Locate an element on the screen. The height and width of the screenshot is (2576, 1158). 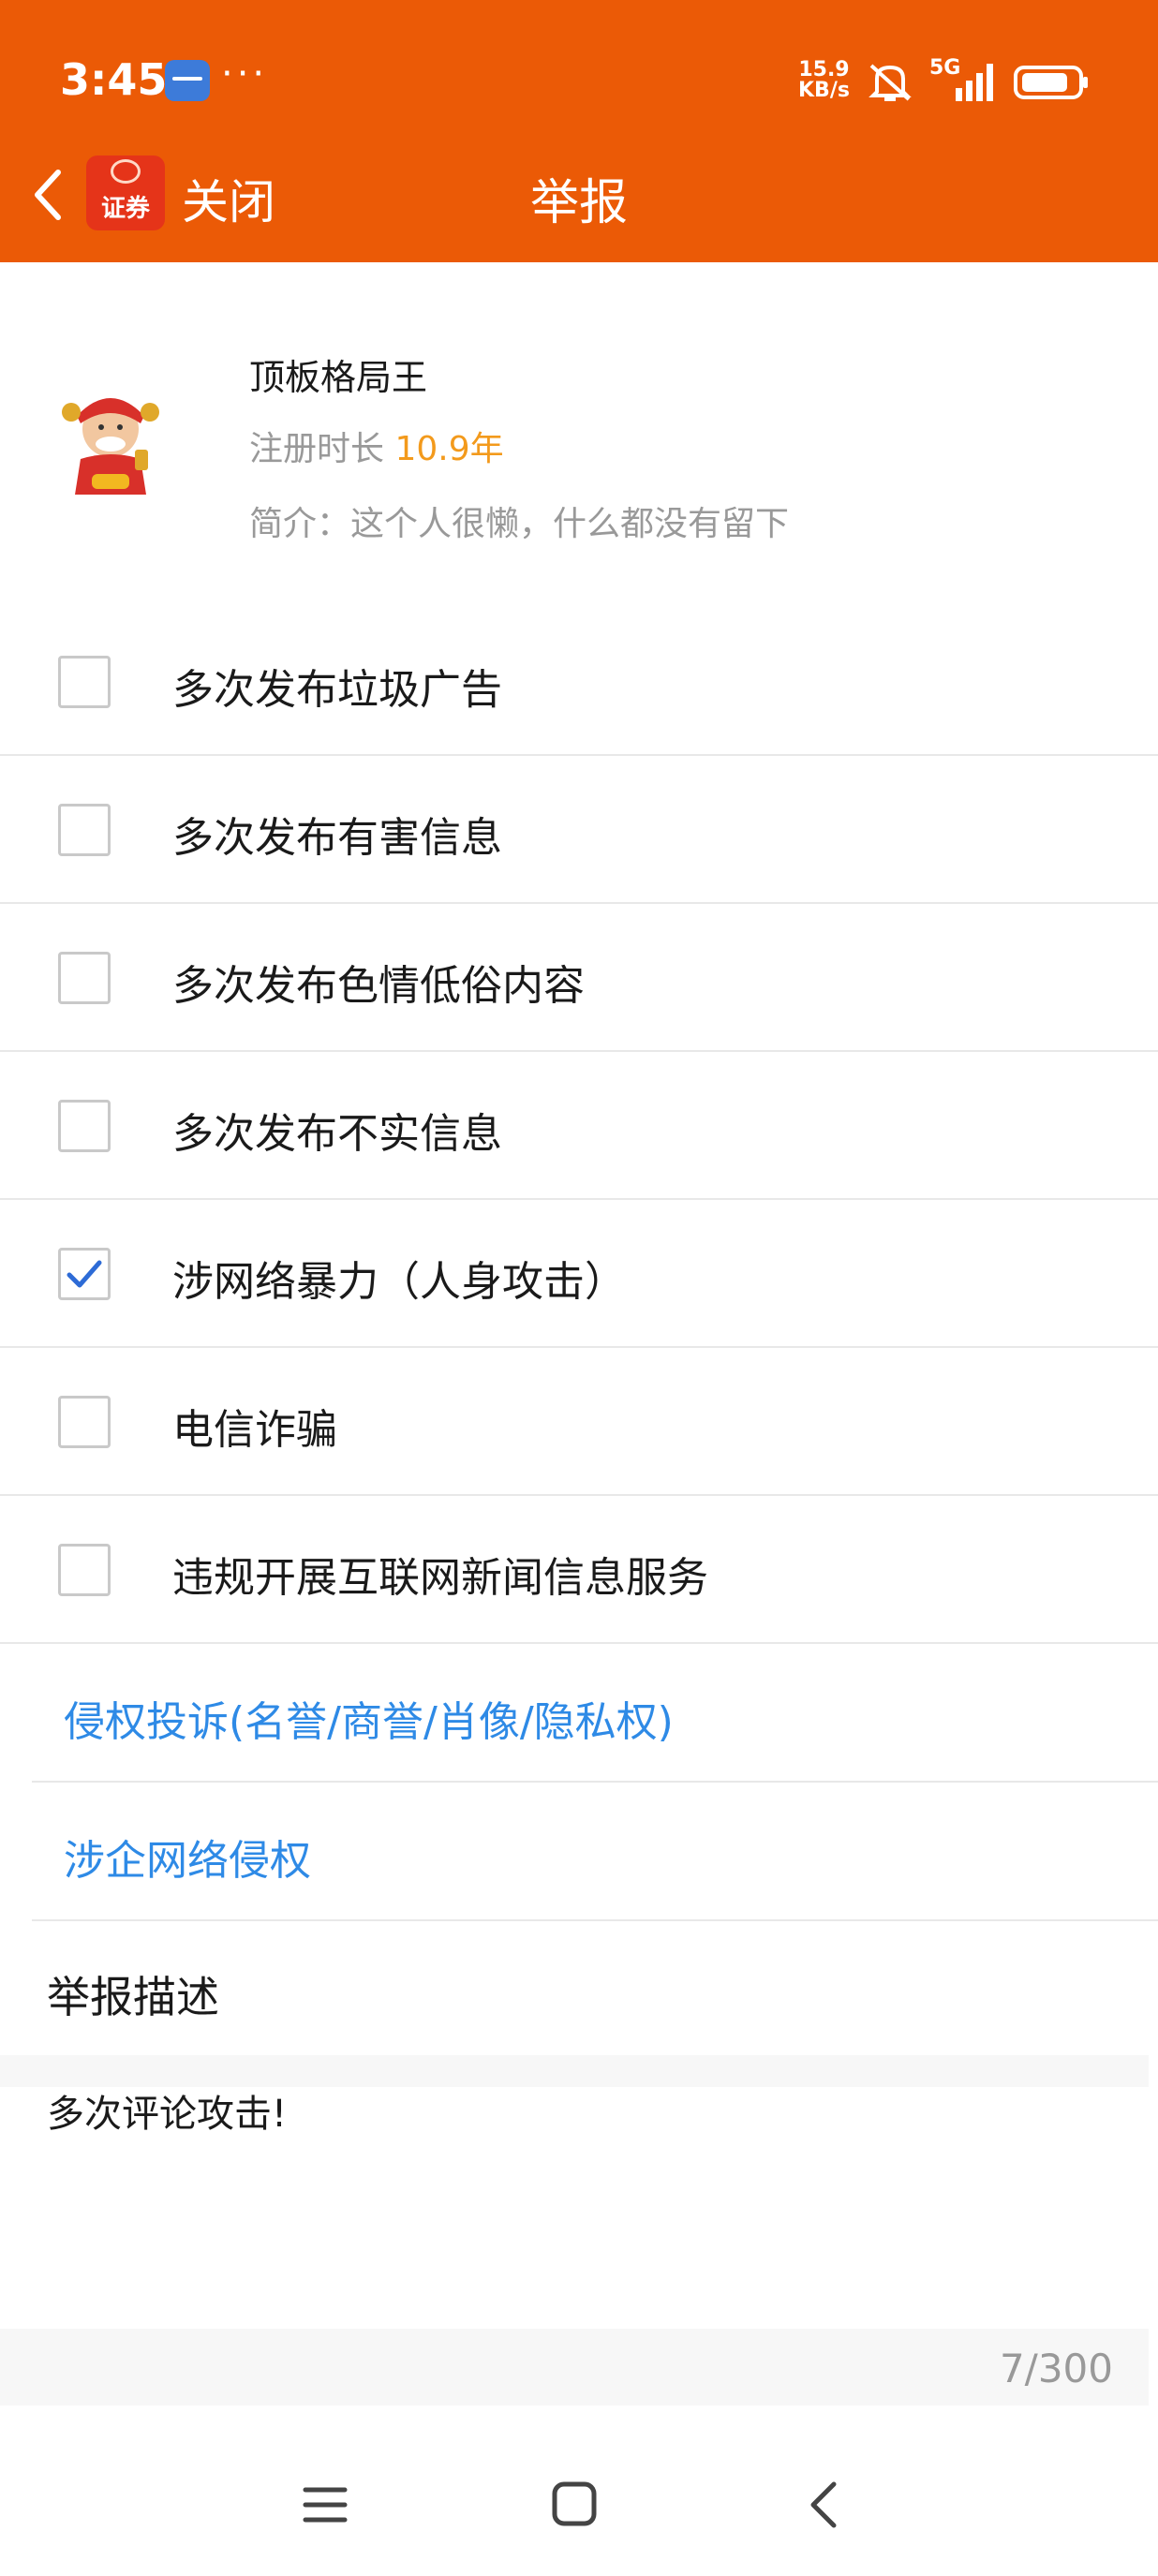
infringement-complaint-link: 侵权投诉(名誉/商誉/肖像/隐私权) is located at coordinates (595, 1713).